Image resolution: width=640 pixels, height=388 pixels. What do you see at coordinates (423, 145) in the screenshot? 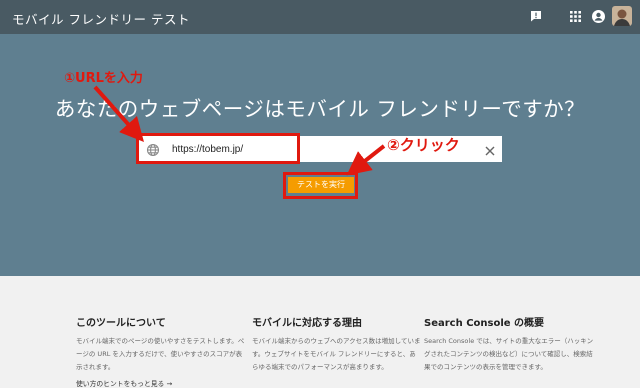
I see `annotation-step-2: ②クリック` at bounding box center [423, 145].